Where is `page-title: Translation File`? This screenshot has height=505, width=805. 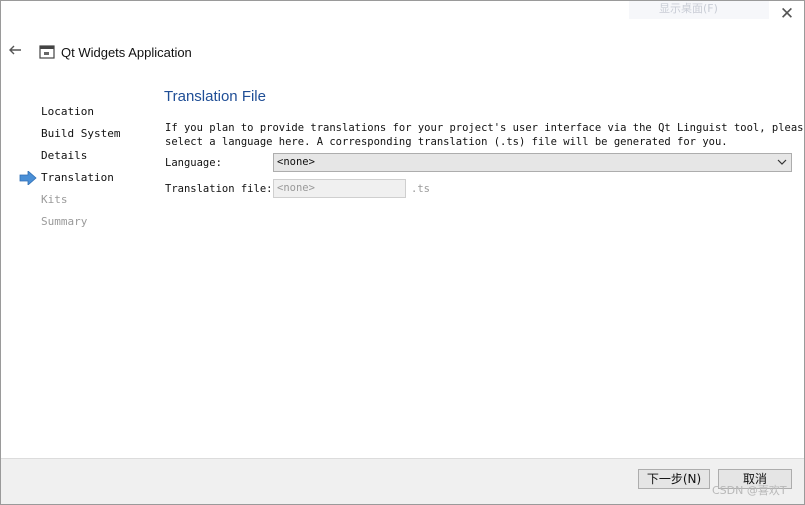 page-title: Translation File is located at coordinates (215, 96).